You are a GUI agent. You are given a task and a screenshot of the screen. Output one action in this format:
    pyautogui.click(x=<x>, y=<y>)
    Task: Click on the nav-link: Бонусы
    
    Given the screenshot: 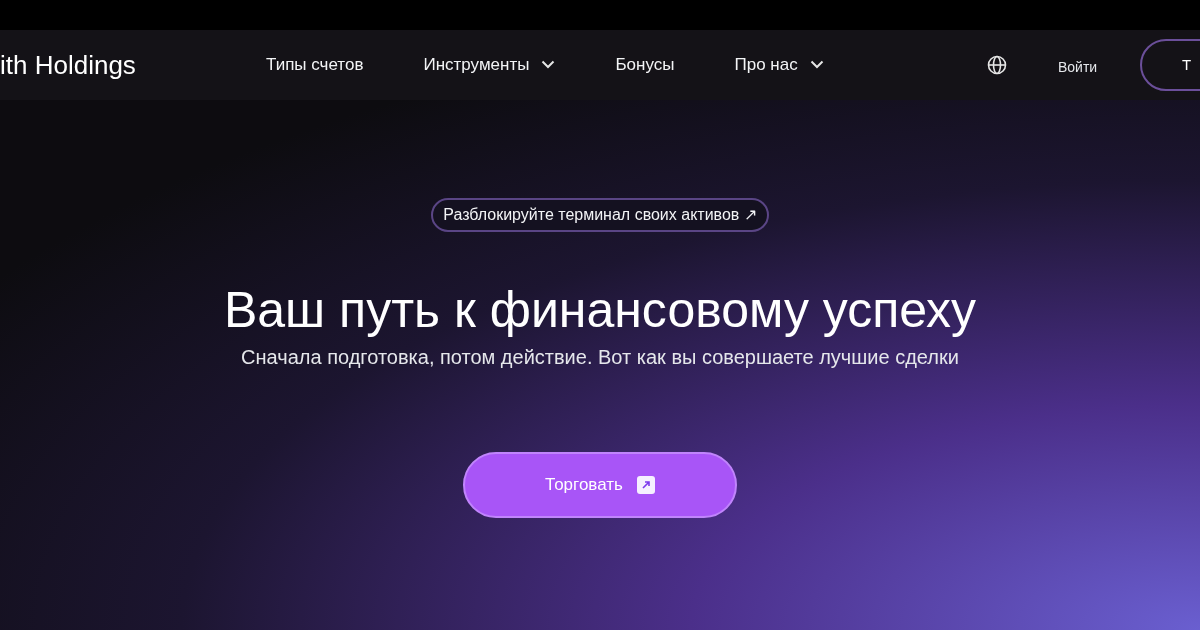 What is the action you would take?
    pyautogui.click(x=645, y=65)
    